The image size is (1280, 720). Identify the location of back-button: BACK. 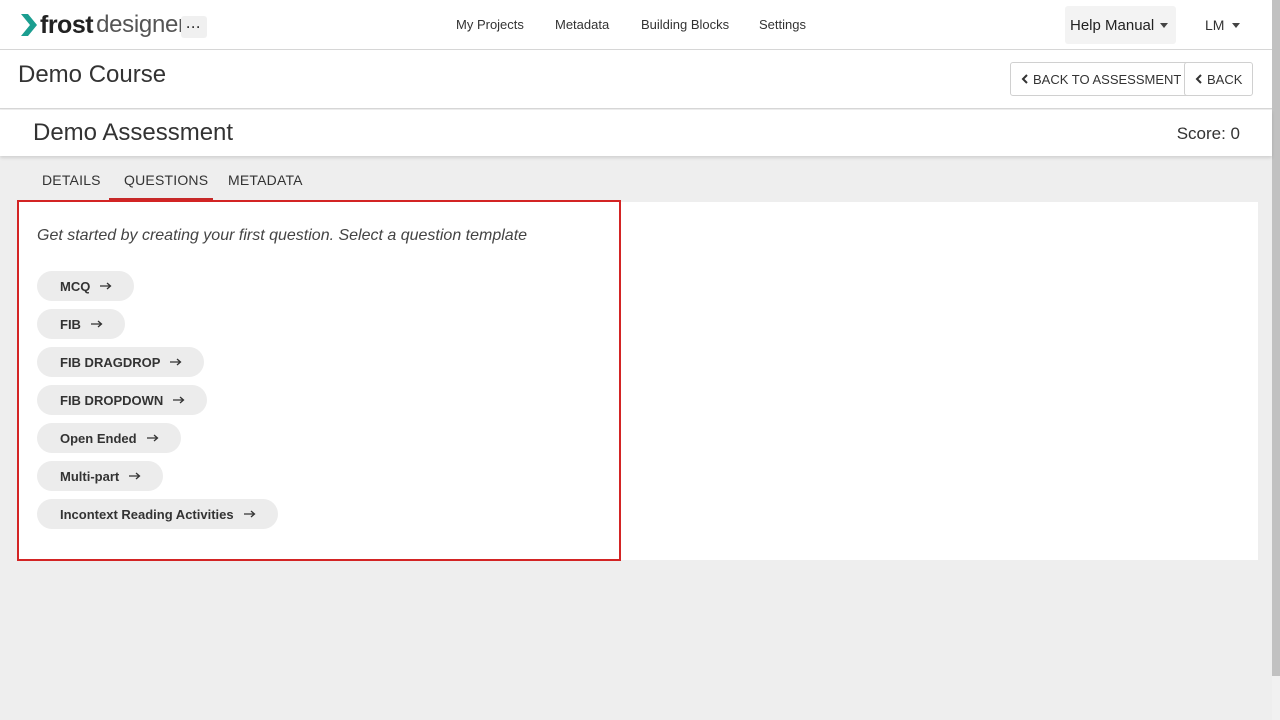
(1219, 79).